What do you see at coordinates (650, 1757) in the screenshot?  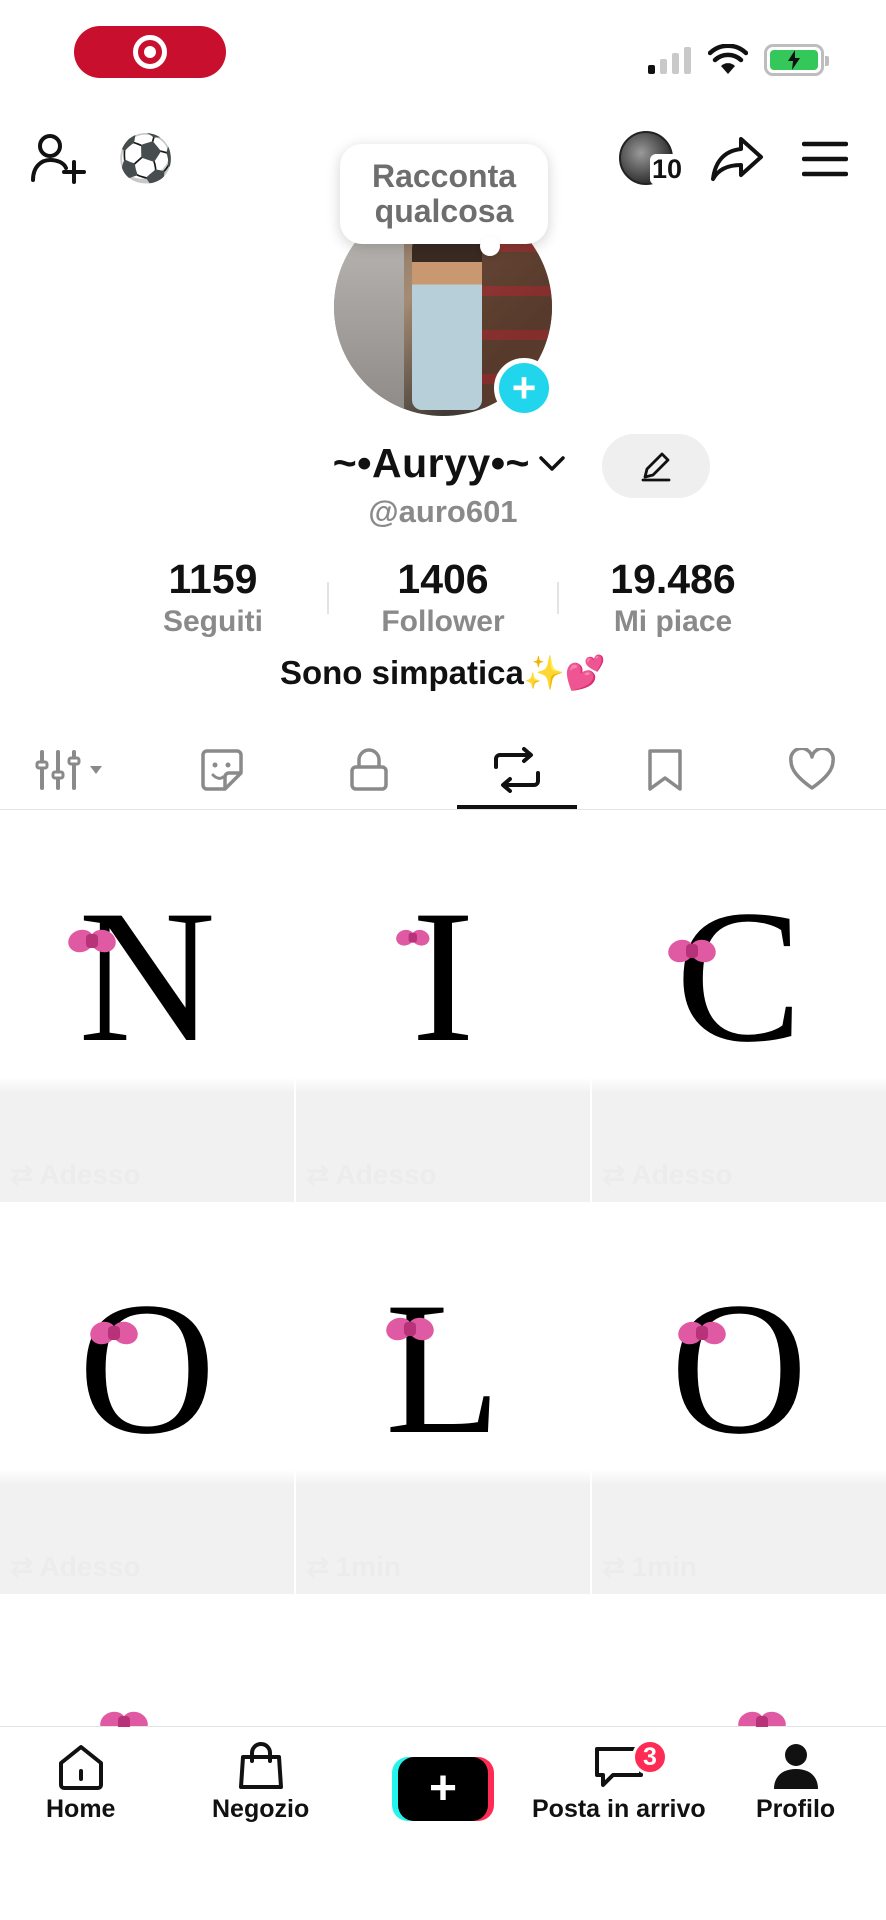 I see `inbox-unread-badge: 3` at bounding box center [650, 1757].